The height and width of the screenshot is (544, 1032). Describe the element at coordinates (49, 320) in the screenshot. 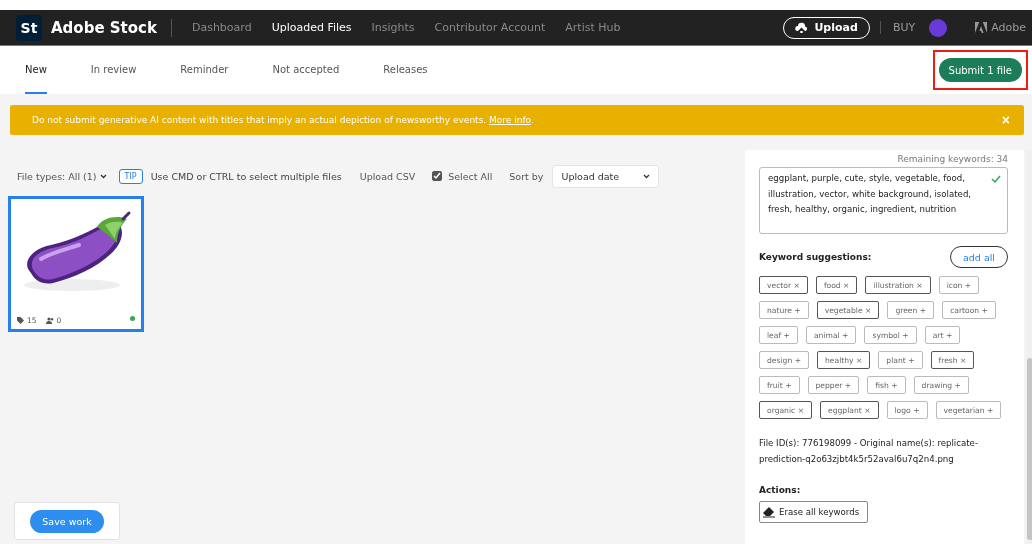

I see `people-icon` at that location.